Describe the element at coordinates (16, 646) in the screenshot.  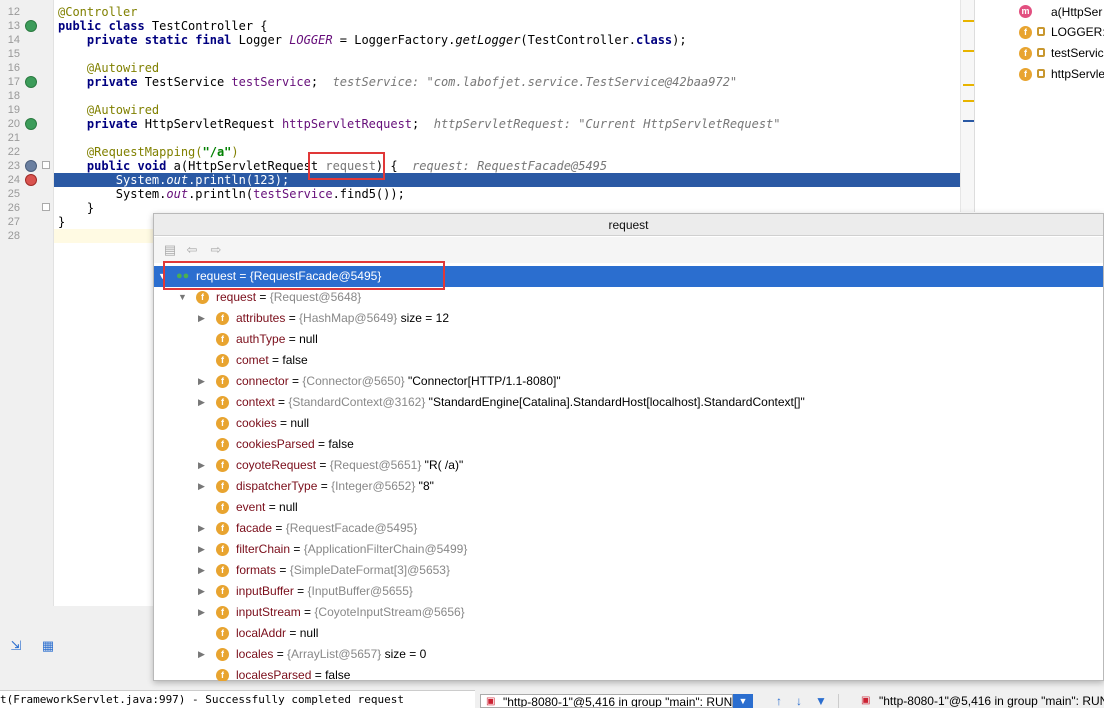
I see `restore-layout-icon: ⇲` at that location.